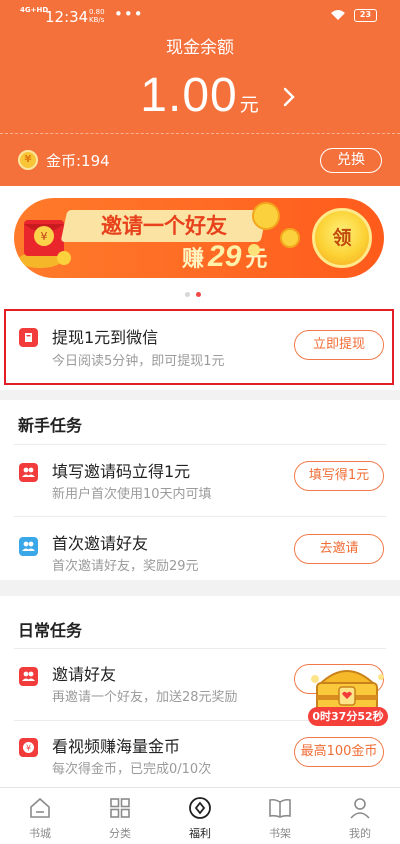  I want to click on banner-area: ¥ 邀请一个好友 赚 29 元 领, so click(200, 245).